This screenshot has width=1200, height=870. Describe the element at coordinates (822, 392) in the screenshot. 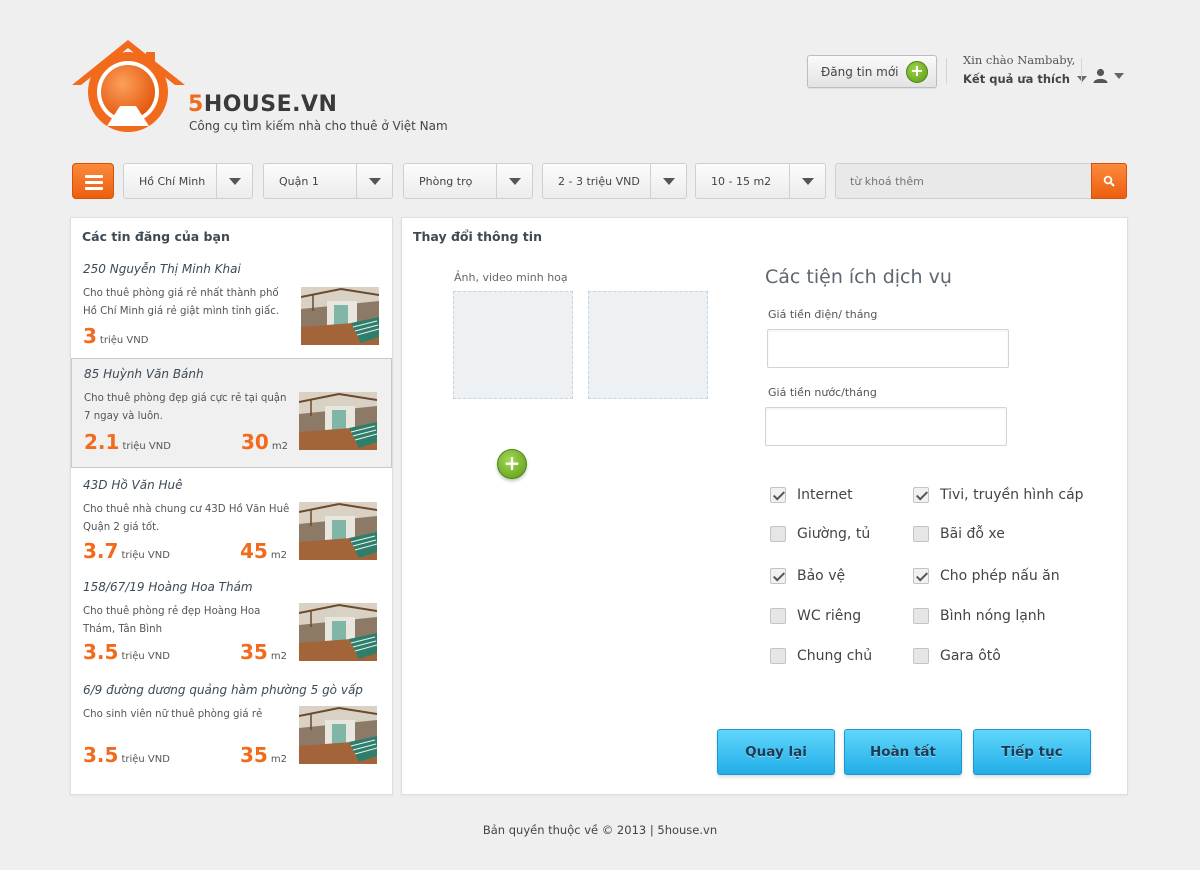

I see `water-price-label: Giá tiền nước/tháng` at that location.